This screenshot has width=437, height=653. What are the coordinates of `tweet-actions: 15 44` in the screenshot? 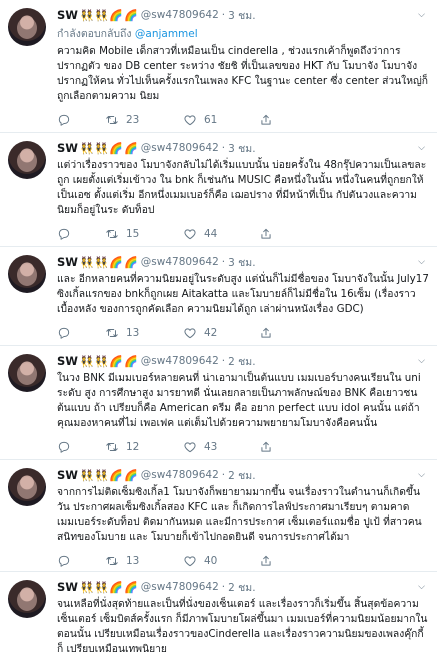 It's located at (243, 234).